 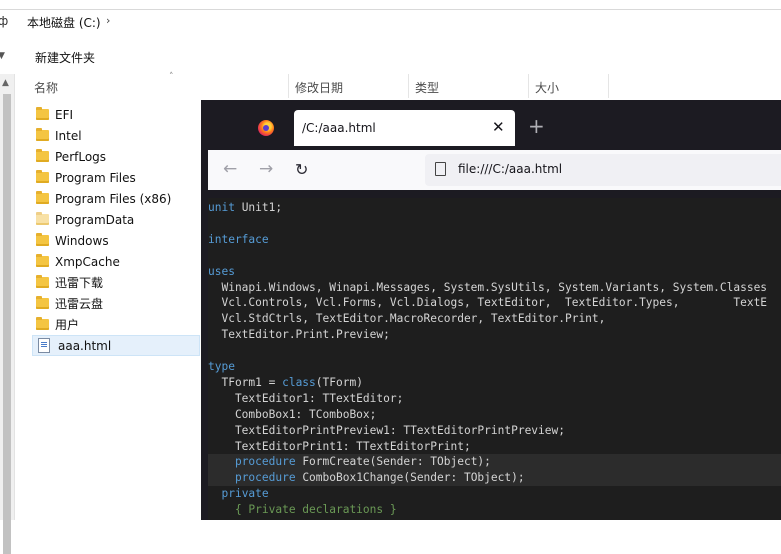 I want to click on column-header: ˄ 名称 修改日期 类型 大小, so click(x=398, y=85).